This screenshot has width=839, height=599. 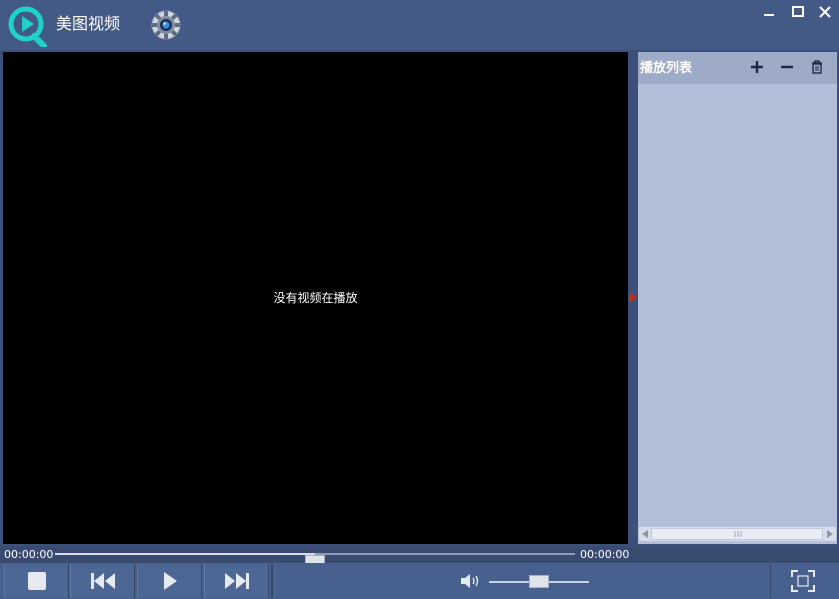 I want to click on stop-icon, so click(x=36, y=581).